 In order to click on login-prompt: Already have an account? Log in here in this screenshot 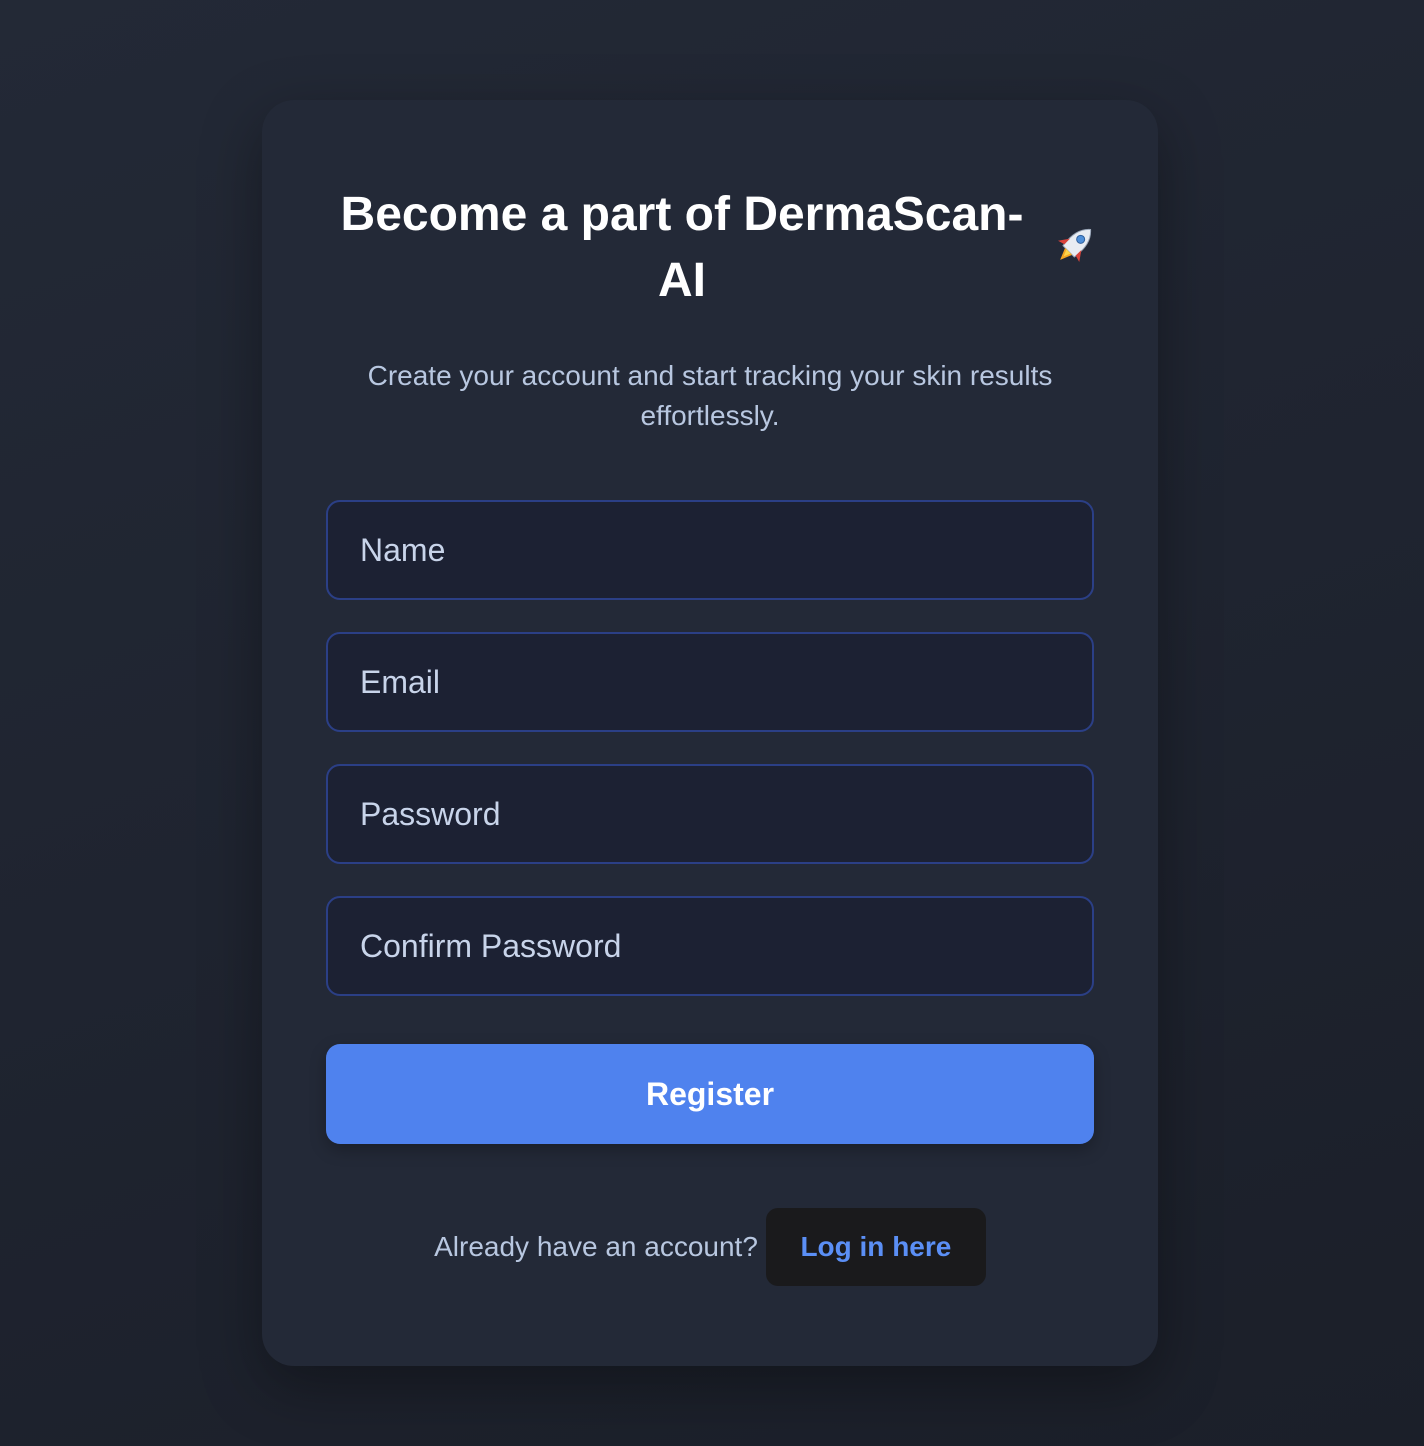, I will do `click(710, 1247)`.